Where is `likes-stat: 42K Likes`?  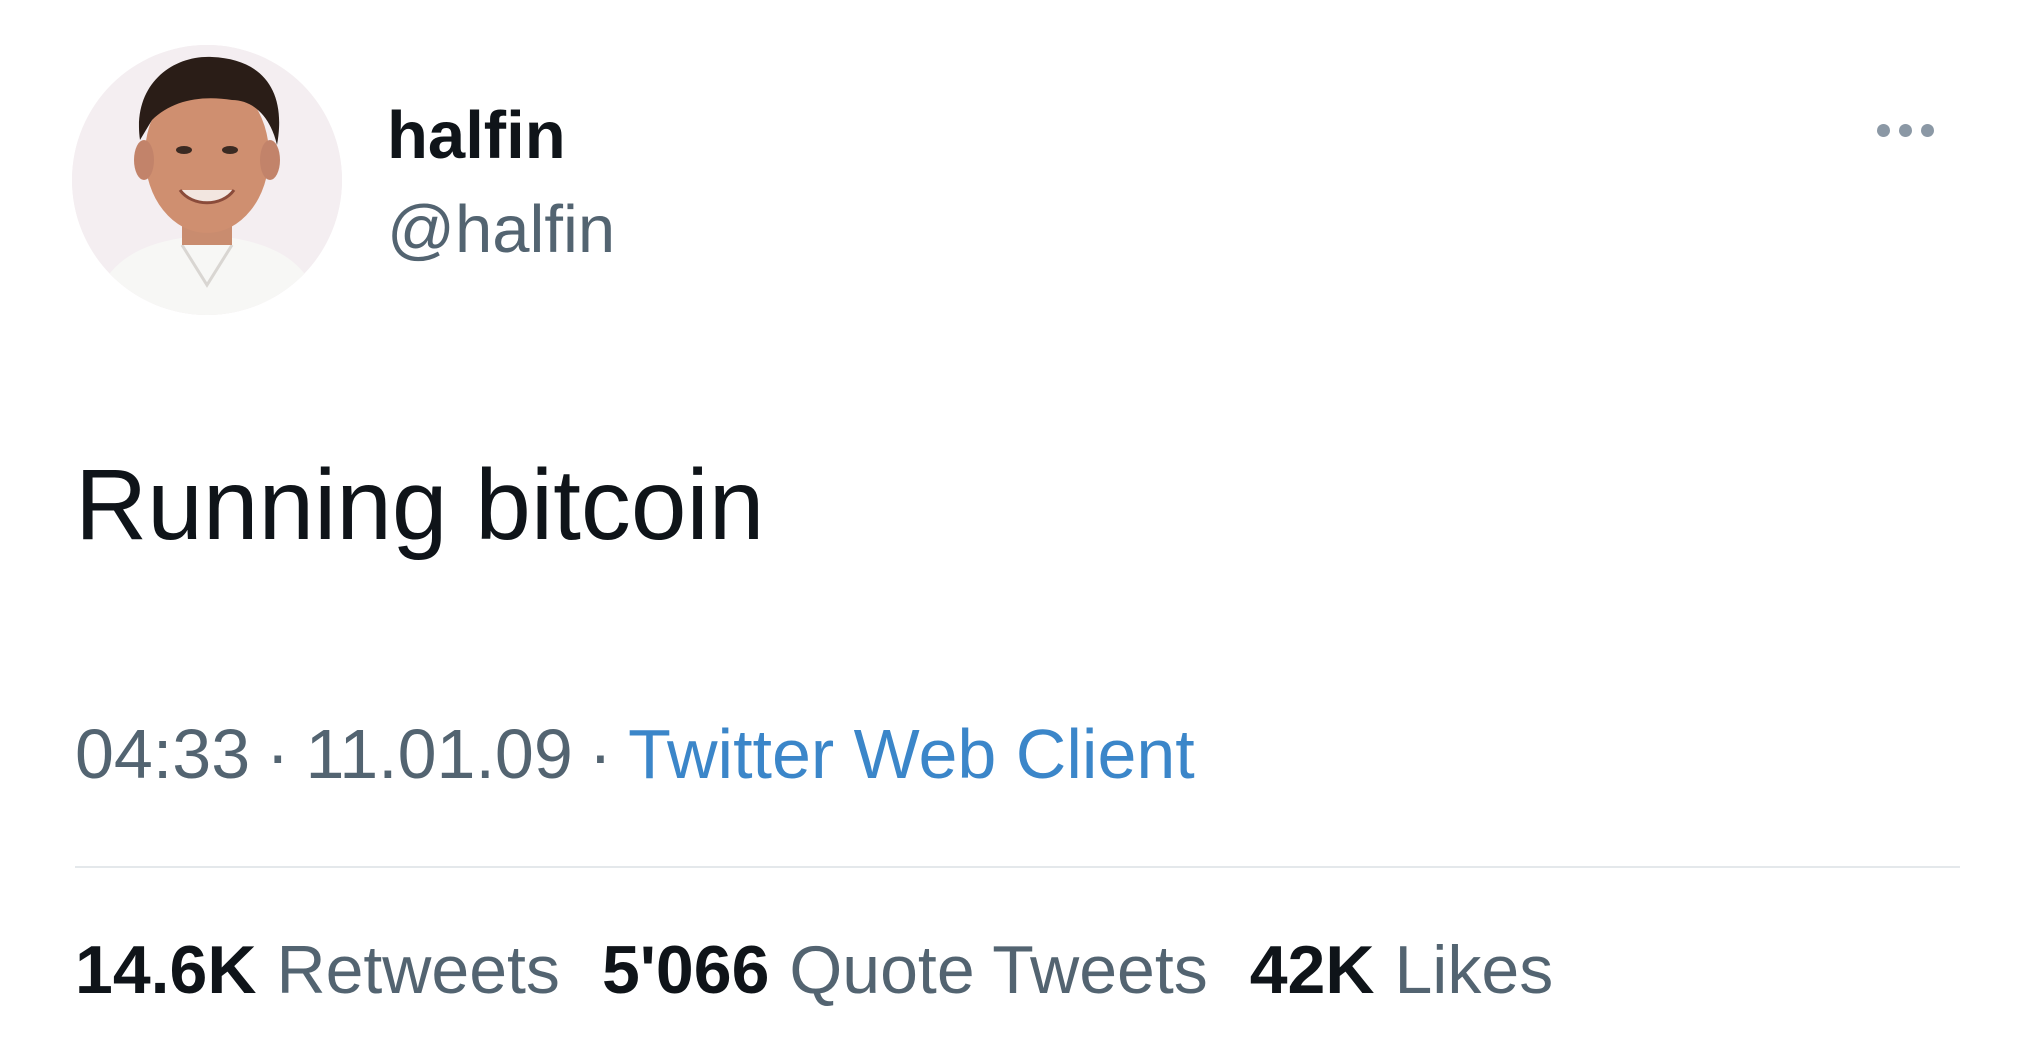 likes-stat: 42K Likes is located at coordinates (1402, 970).